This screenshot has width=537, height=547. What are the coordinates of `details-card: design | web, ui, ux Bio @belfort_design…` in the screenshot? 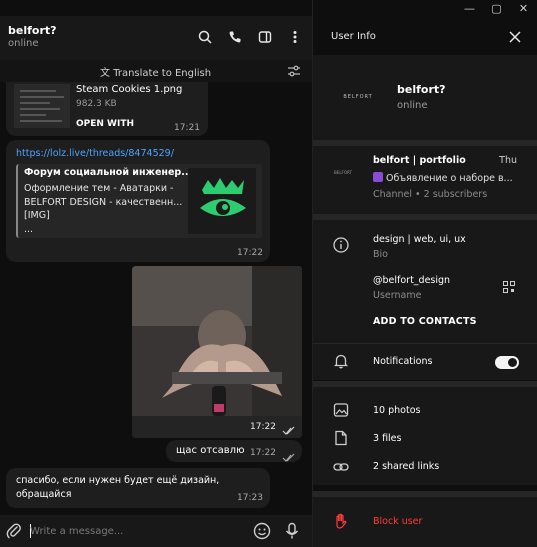 It's located at (425, 300).